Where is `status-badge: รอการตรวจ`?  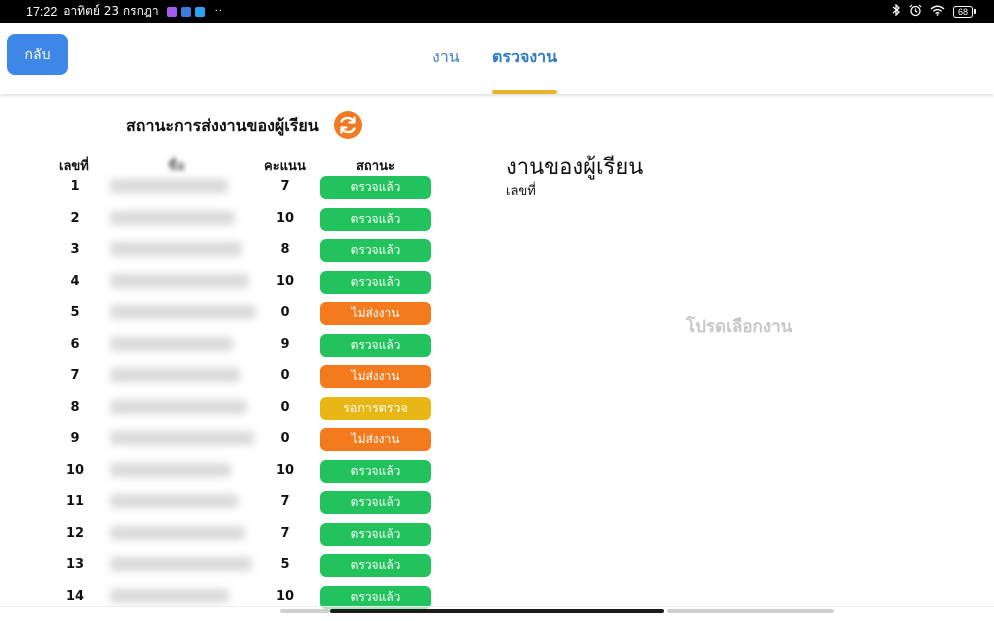 status-badge: รอการตรวจ is located at coordinates (375, 408).